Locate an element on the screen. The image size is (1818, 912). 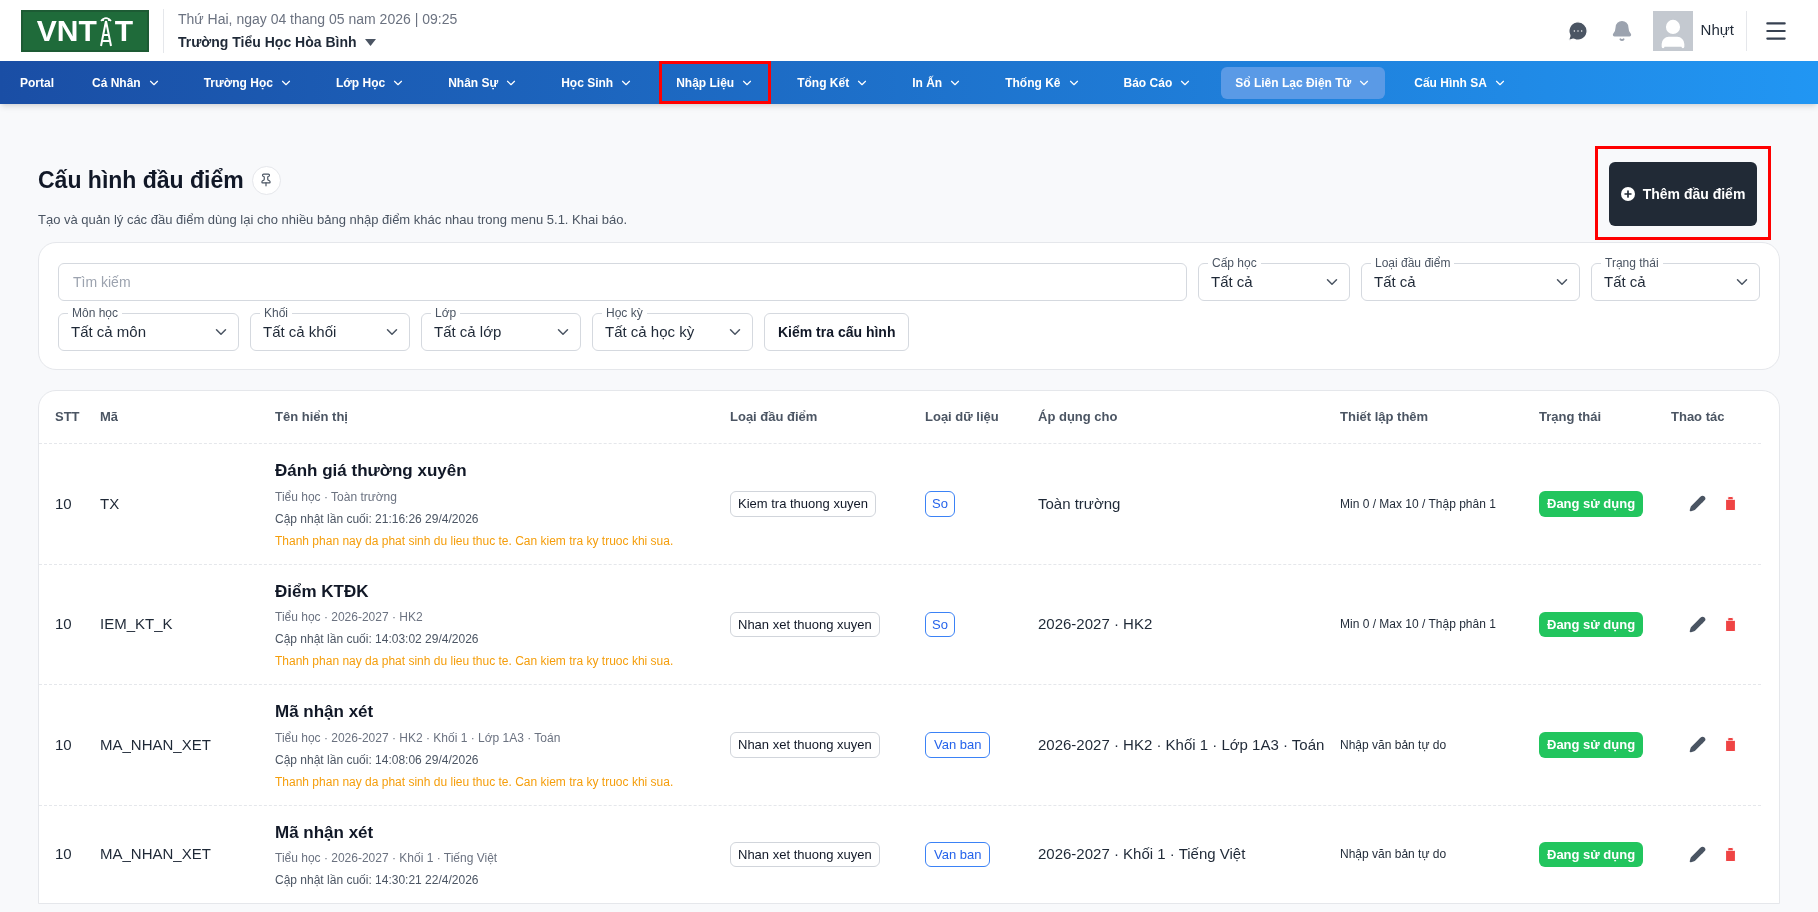
item-title: Điểm KTĐK is located at coordinates (322, 591).